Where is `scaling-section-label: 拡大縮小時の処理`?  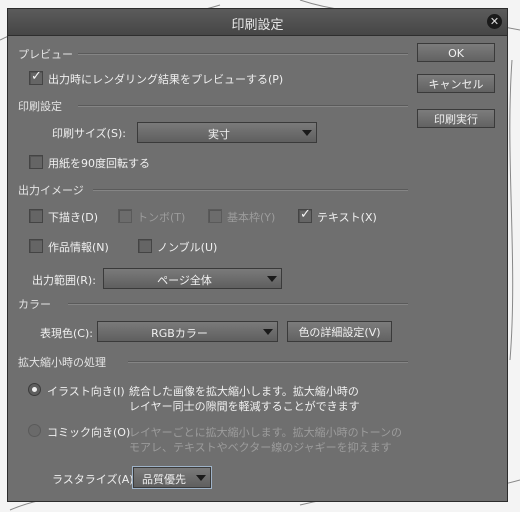
scaling-section-label: 拡大縮小時の処理 is located at coordinates (62, 362).